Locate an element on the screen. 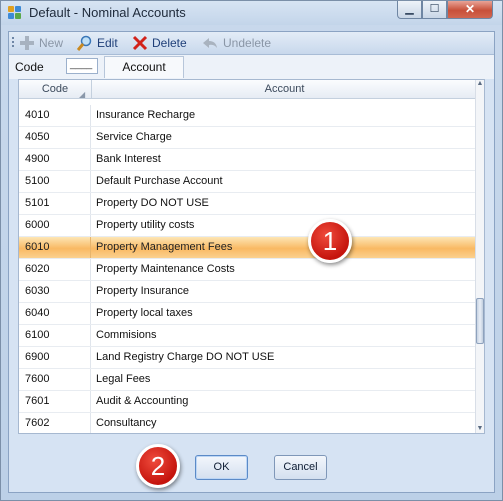 The width and height of the screenshot is (503, 501). row-account-cell: Property Management Fees is located at coordinates (164, 247).